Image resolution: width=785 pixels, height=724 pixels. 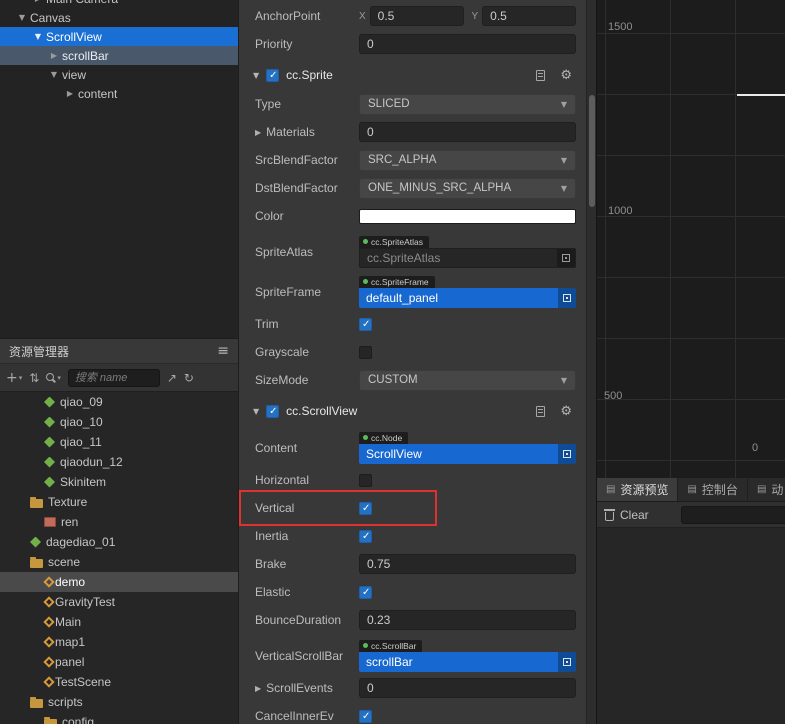 I want to click on hierarchy-node-content: content, so click(x=119, y=93).